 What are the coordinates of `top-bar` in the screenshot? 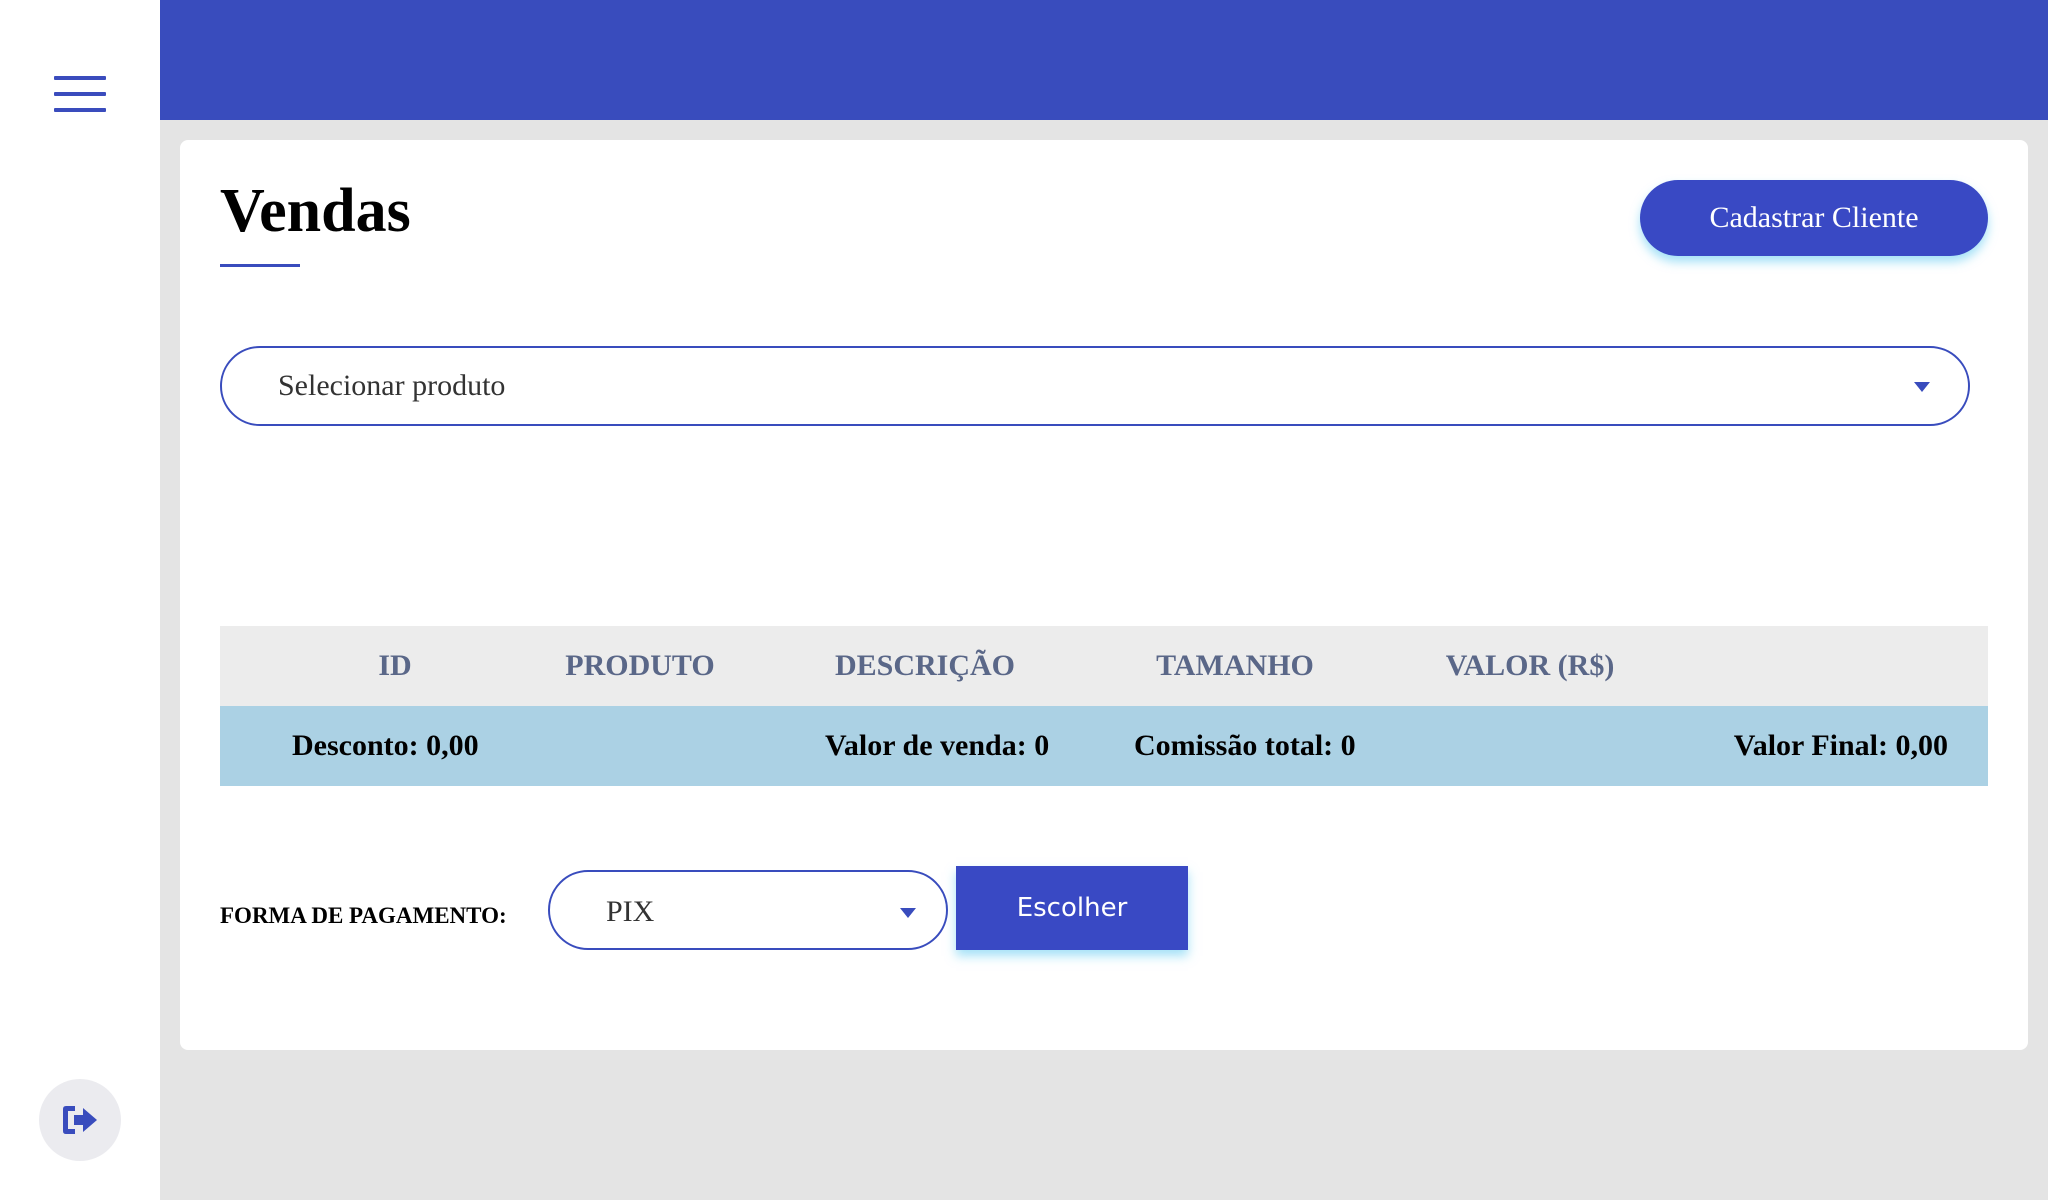 It's located at (1104, 60).